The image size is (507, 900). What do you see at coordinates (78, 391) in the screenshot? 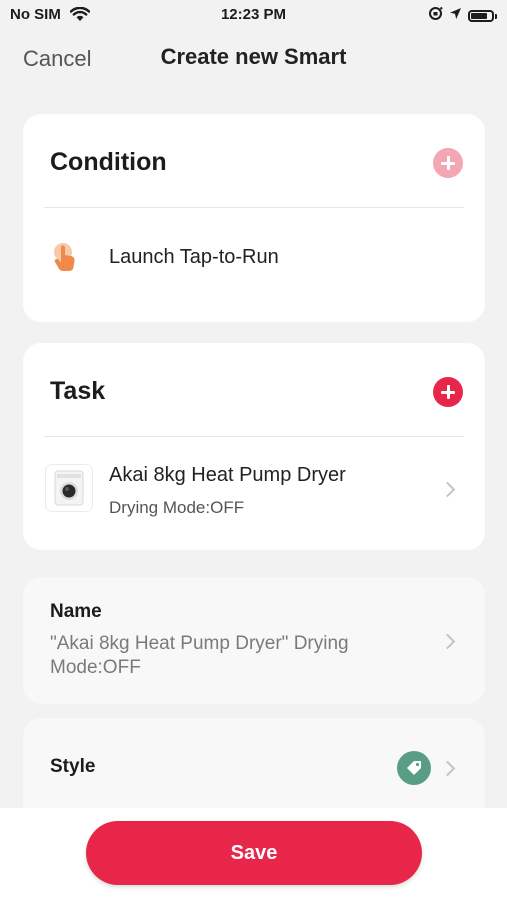
I see `task-header: Task` at bounding box center [78, 391].